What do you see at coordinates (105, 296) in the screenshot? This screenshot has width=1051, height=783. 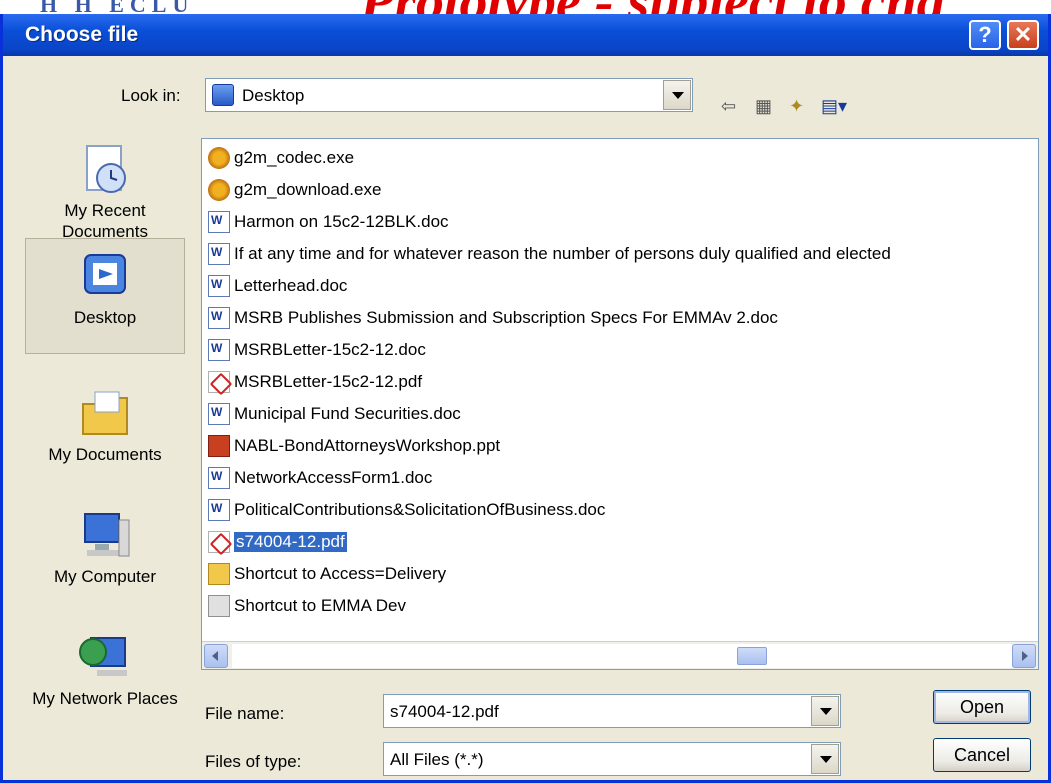 I see `place-desktop: Desktop` at bounding box center [105, 296].